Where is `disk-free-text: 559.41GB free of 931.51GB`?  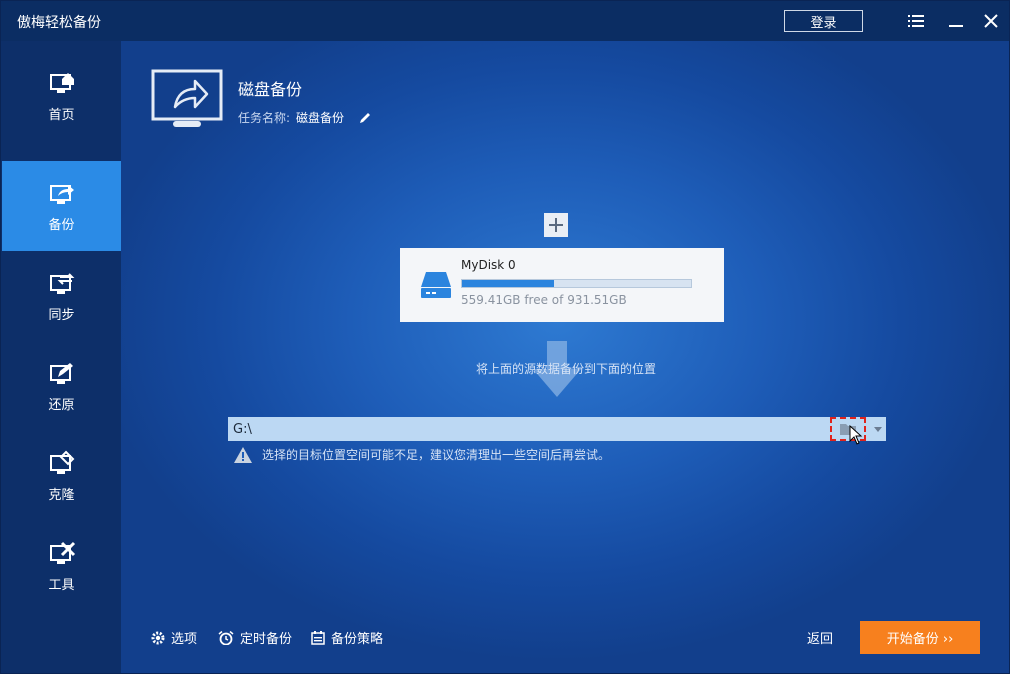 disk-free-text: 559.41GB free of 931.51GB is located at coordinates (544, 300).